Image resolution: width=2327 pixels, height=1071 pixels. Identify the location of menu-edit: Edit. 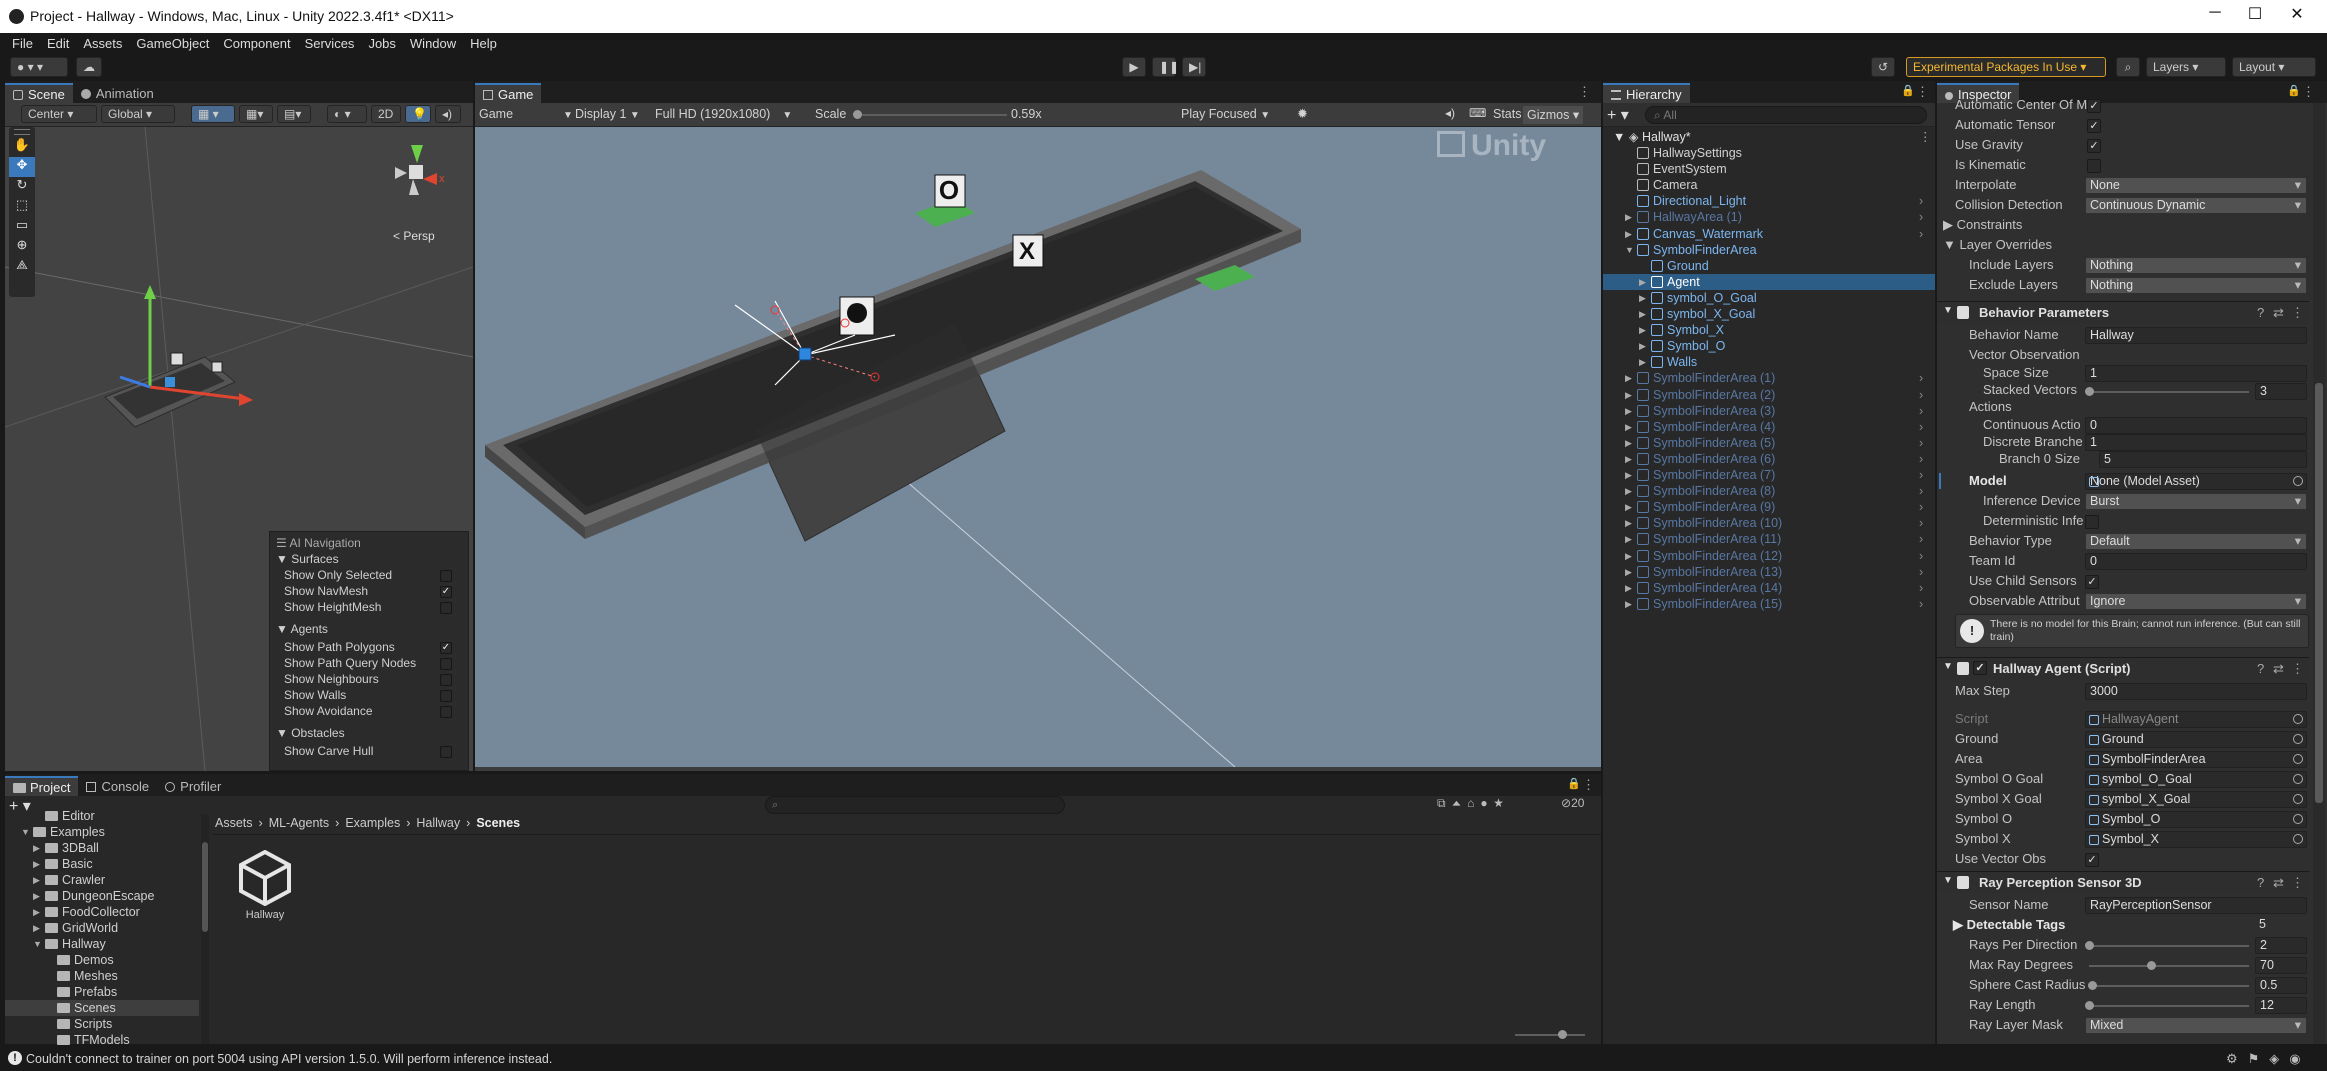
(58, 43).